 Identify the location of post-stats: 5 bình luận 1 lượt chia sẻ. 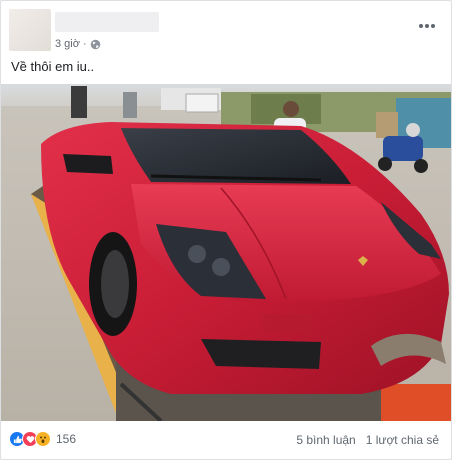
(367, 440).